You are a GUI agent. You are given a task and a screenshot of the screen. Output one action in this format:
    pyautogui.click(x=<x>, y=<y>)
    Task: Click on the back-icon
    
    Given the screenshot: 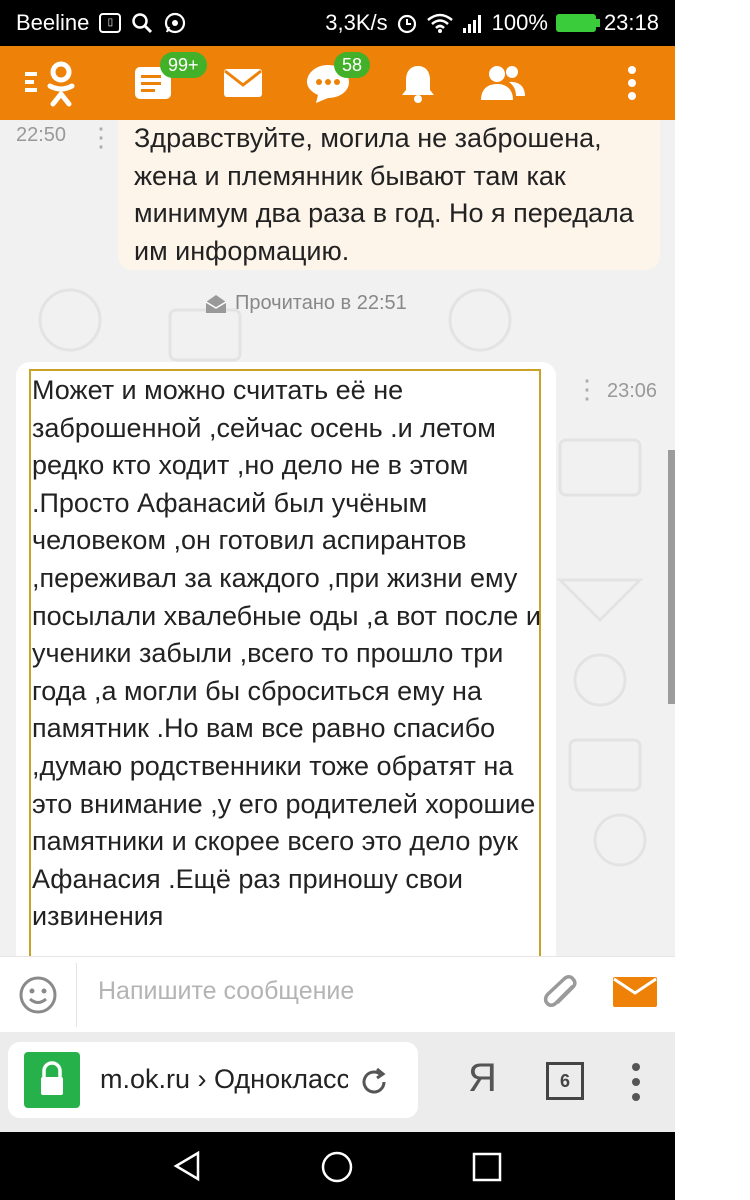 What is the action you would take?
    pyautogui.click(x=188, y=1166)
    